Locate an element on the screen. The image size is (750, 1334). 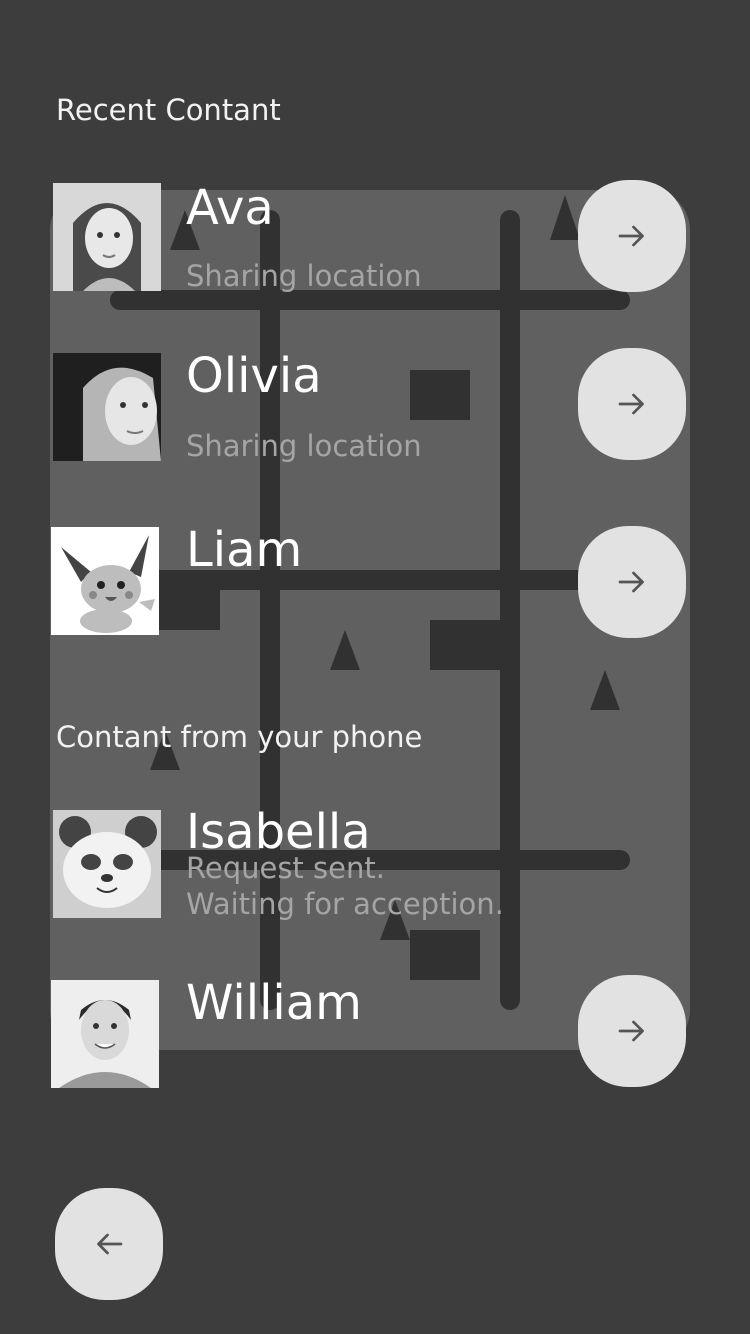
contact-name: Isabella is located at coordinates (278, 832).